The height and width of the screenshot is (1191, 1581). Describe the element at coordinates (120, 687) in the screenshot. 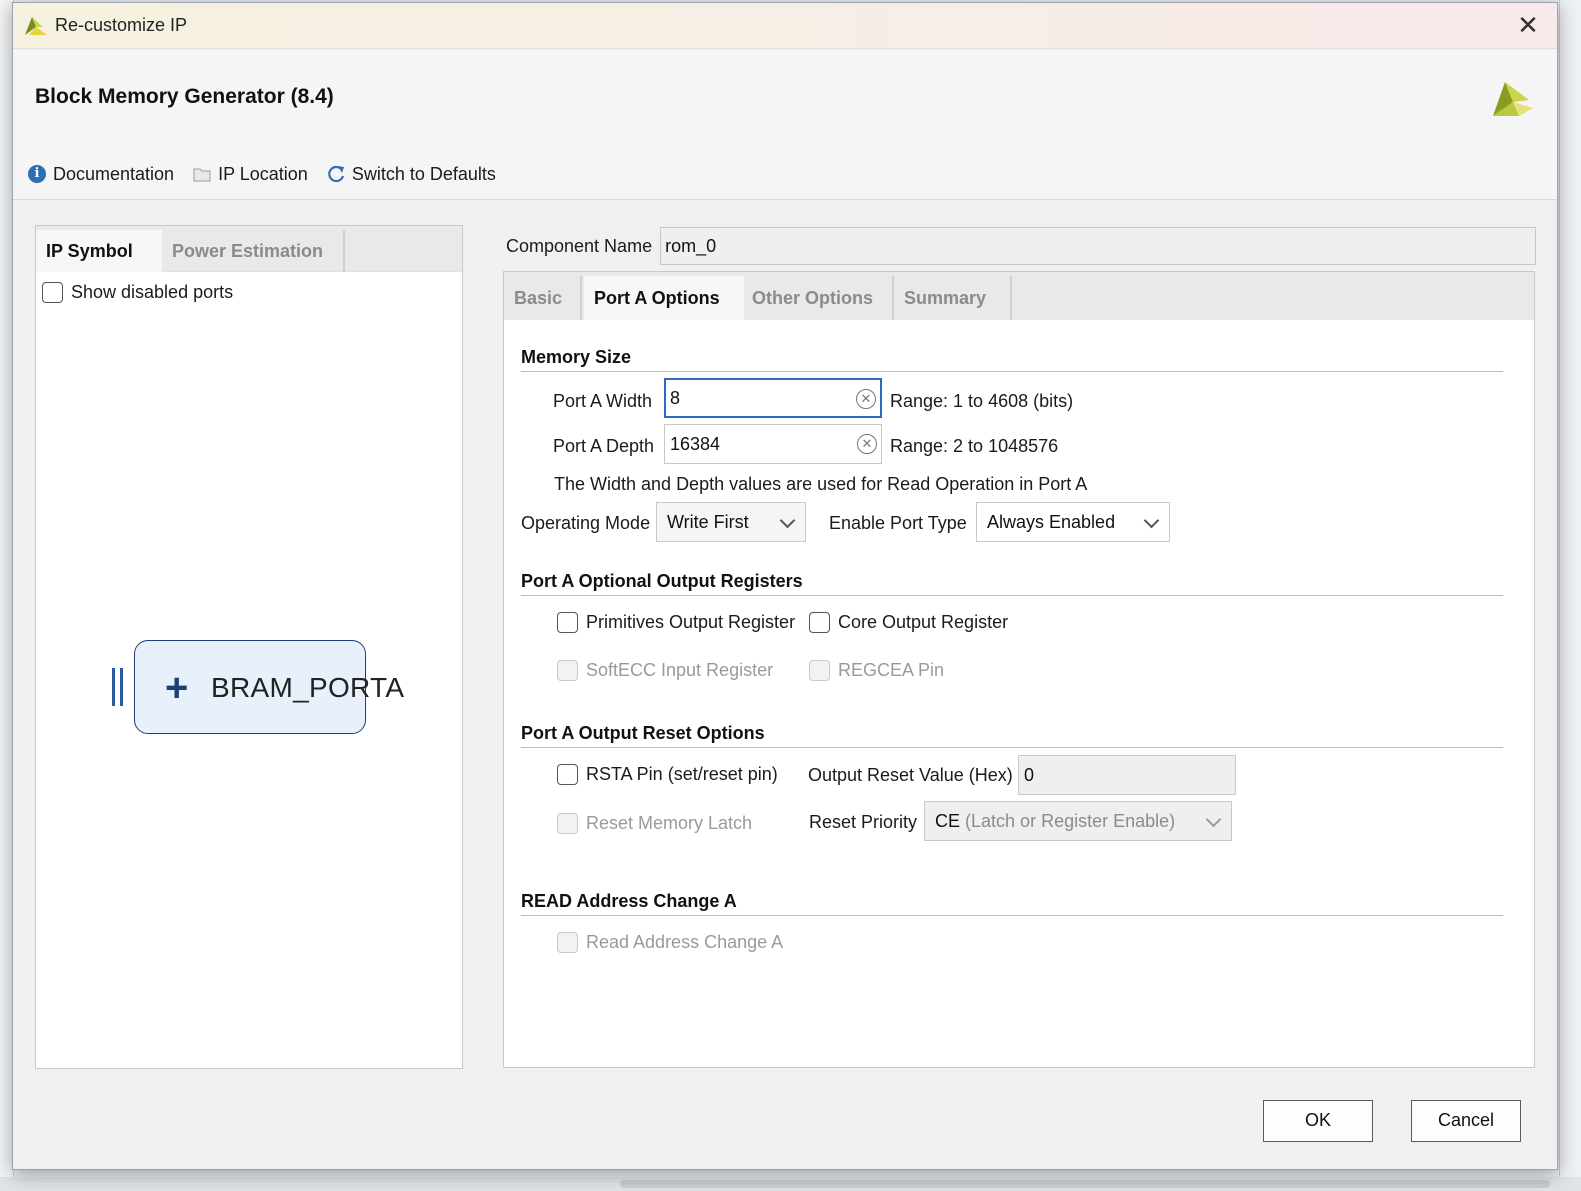

I see `port-connector-icon` at that location.